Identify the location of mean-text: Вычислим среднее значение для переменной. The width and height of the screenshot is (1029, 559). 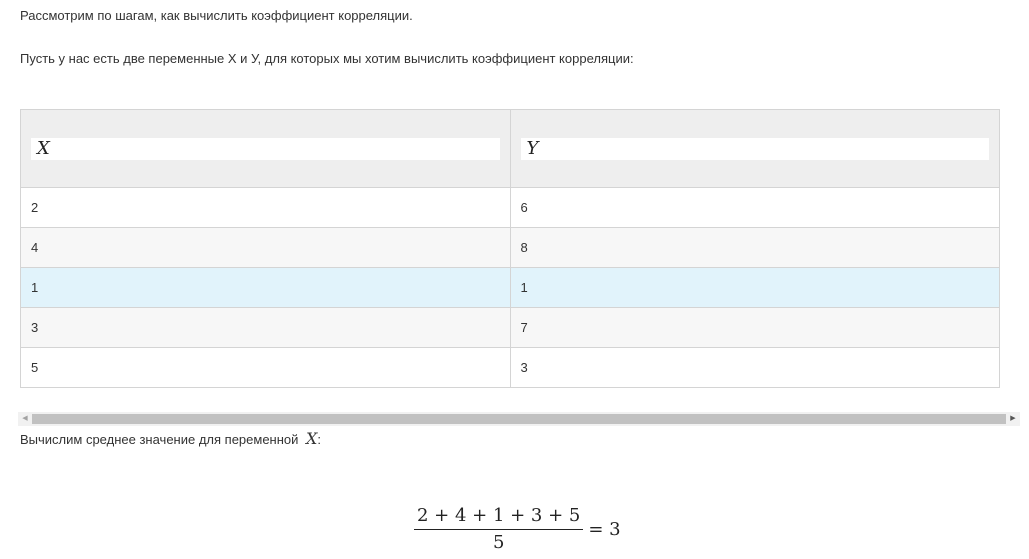
(159, 439).